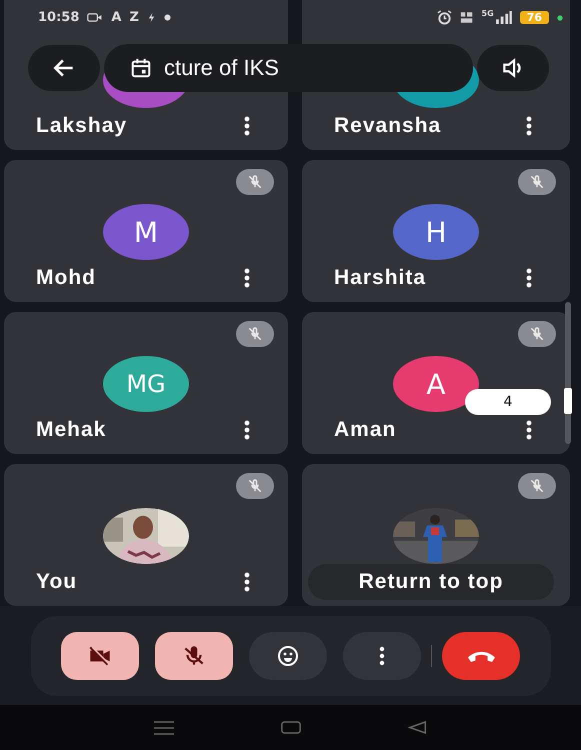  I want to click on avatar-initials: H, so click(436, 232).